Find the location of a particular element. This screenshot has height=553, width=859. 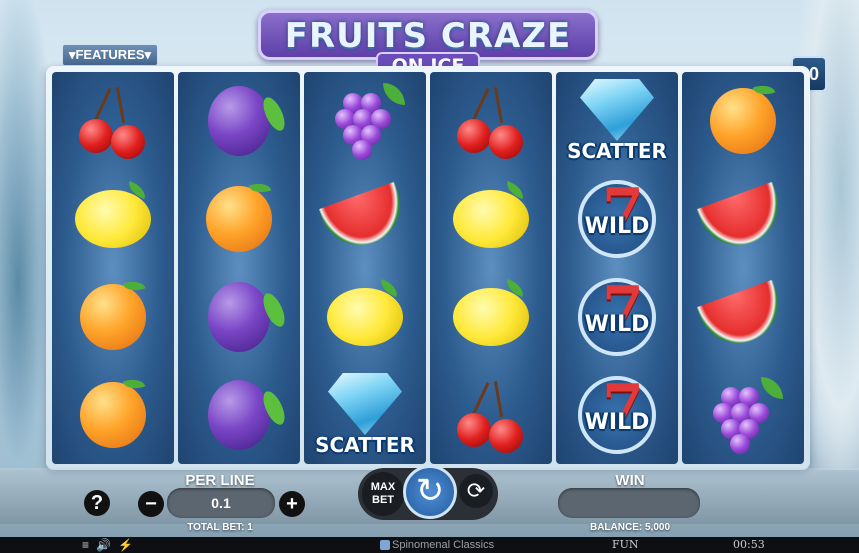

win-value is located at coordinates (629, 503).